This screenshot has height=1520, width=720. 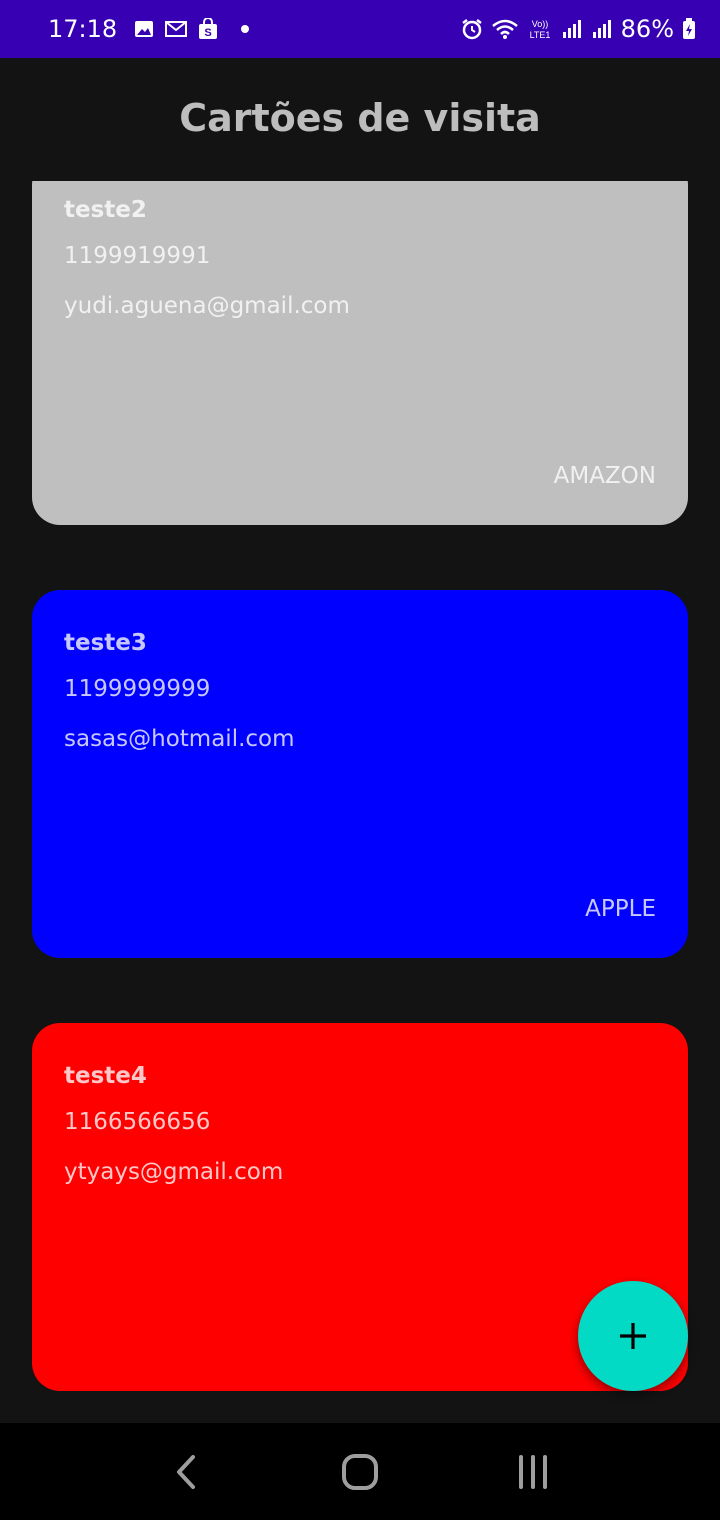 I want to click on gmail-icon, so click(x=176, y=29).